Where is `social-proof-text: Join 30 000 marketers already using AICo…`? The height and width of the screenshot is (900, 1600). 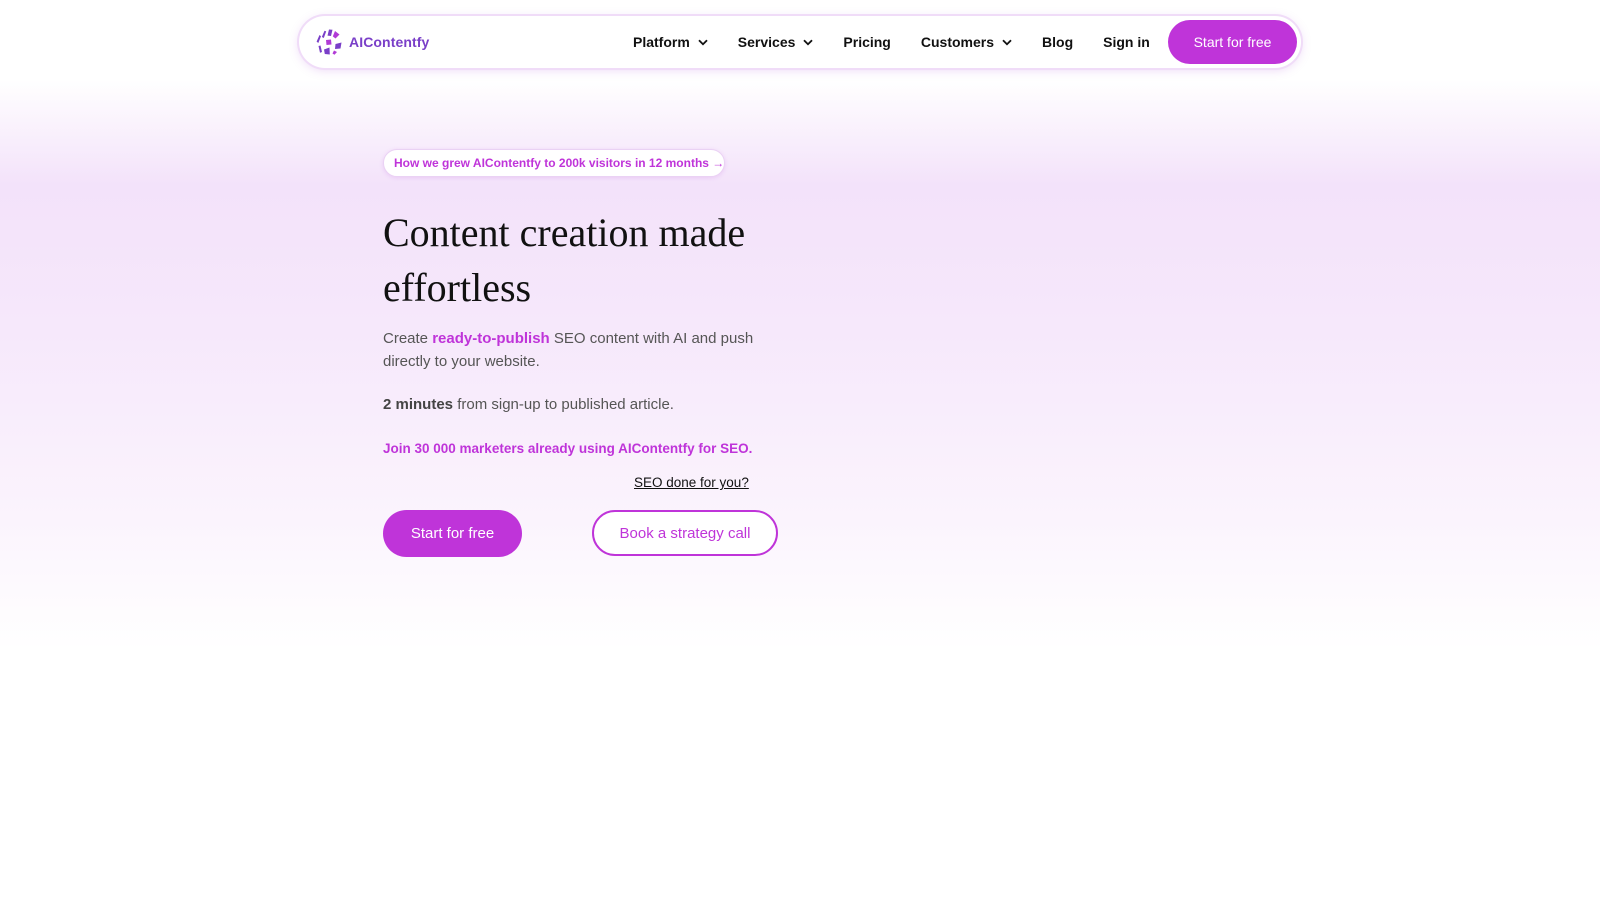 social-proof-text: Join 30 000 marketers already using AICo… is located at coordinates (568, 448).